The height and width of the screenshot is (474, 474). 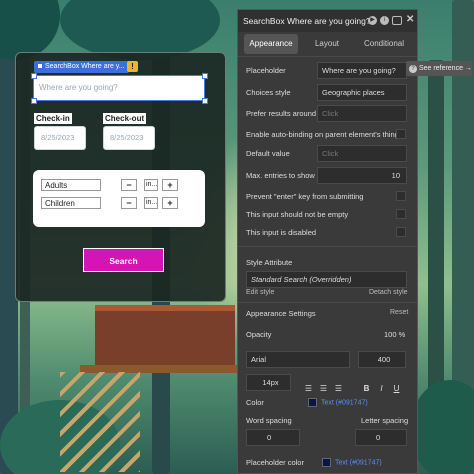 What do you see at coordinates (385, 420) in the screenshot?
I see `letter-spacing-label: Letter spacing` at bounding box center [385, 420].